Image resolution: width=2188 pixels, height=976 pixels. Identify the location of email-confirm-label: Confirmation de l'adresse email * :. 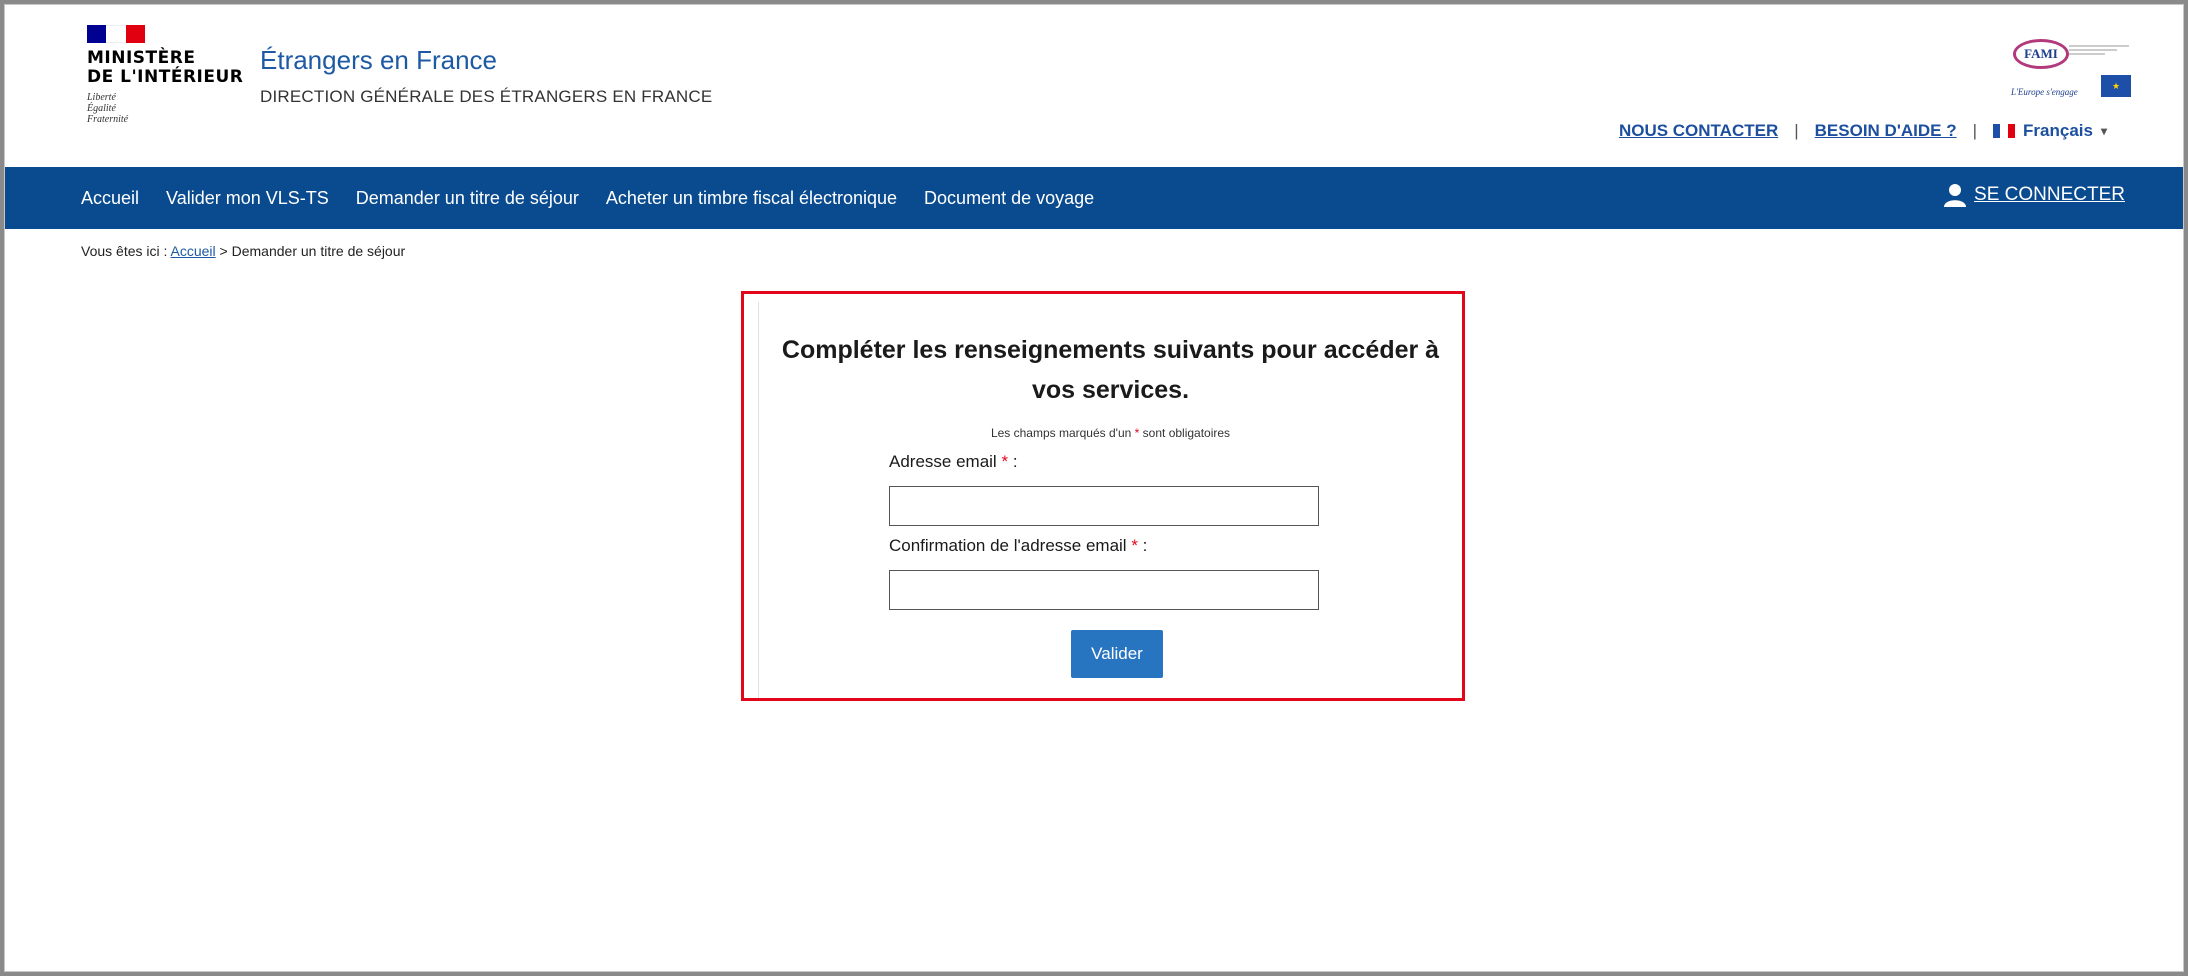
(1018, 545).